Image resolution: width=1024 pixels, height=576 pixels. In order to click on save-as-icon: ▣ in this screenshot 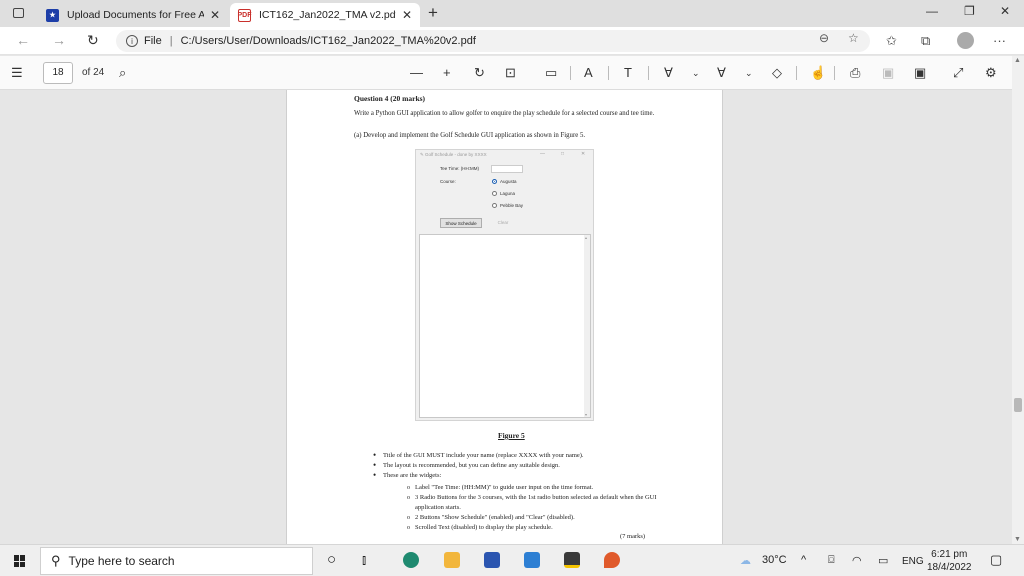, I will do `click(920, 73)`.